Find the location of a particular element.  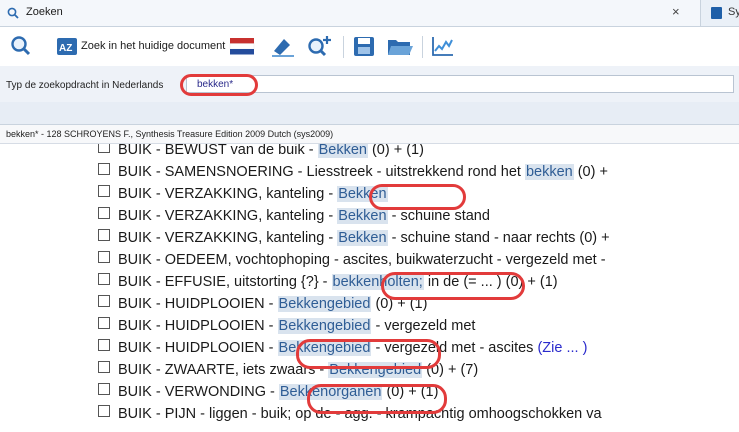

tab-synthesis: Sy is located at coordinates (722, 13).